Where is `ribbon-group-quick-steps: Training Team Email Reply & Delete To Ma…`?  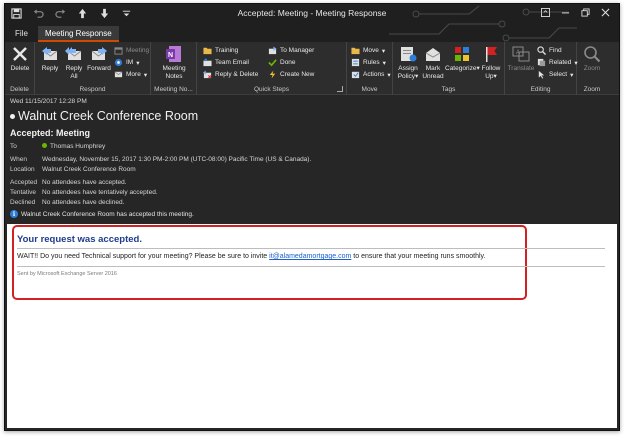
ribbon-group-quick-steps: Training Team Email Reply & Delete To Ma… is located at coordinates (272, 68).